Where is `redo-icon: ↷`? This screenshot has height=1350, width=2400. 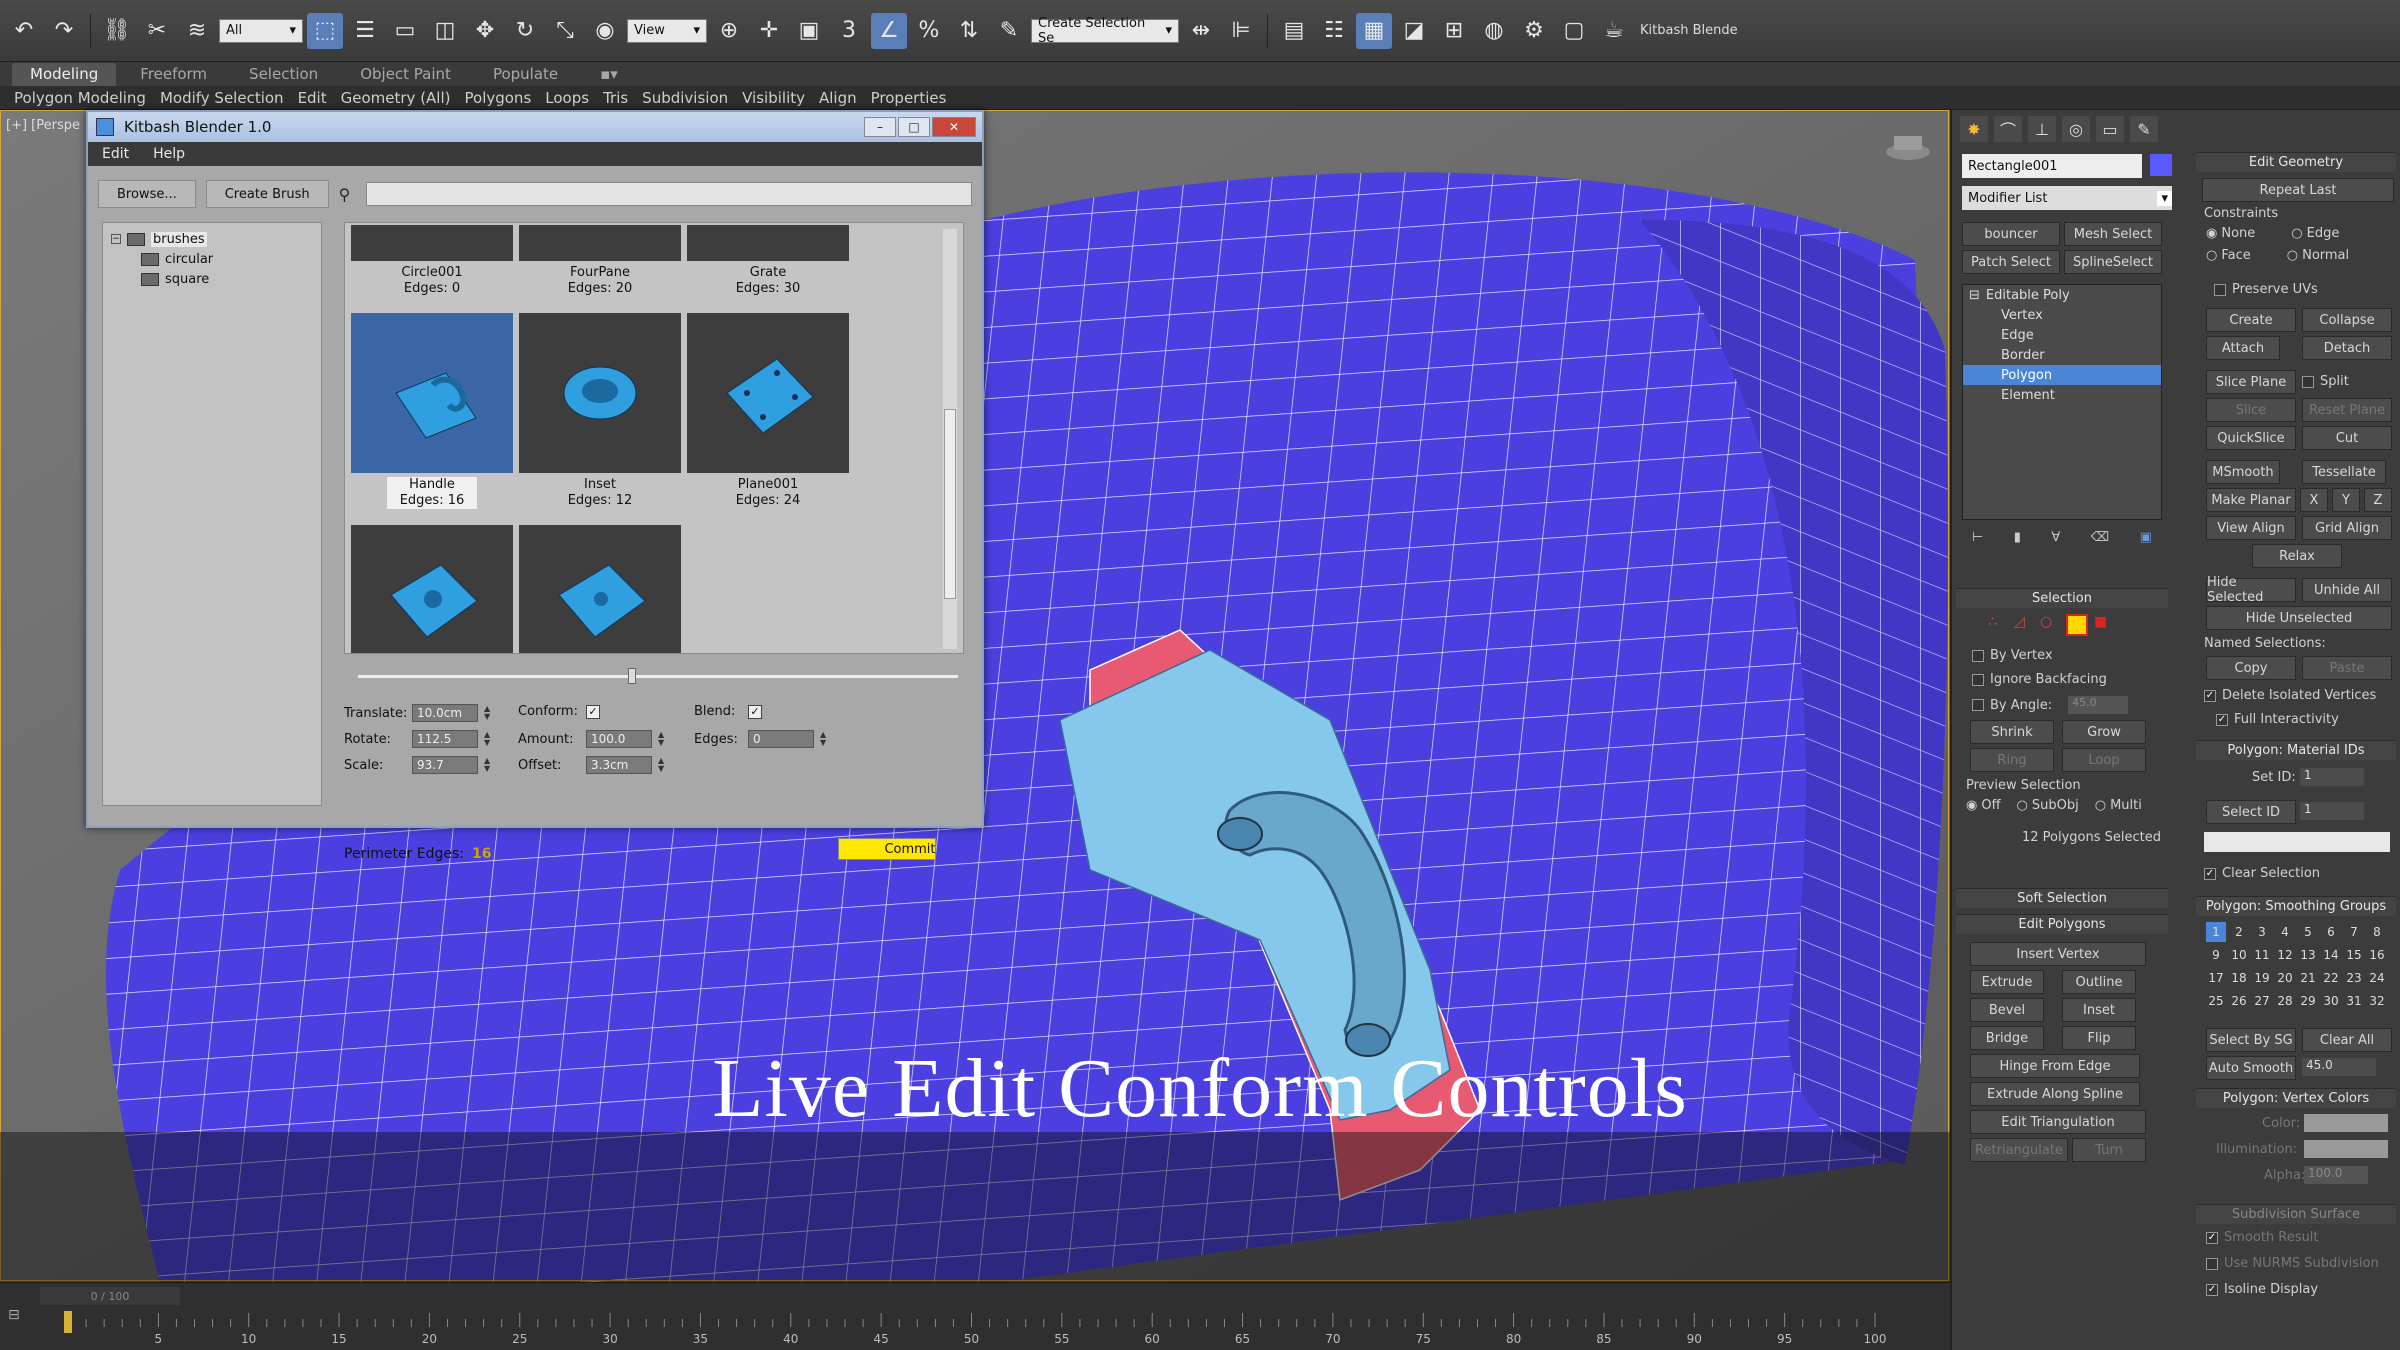 redo-icon: ↷ is located at coordinates (64, 31).